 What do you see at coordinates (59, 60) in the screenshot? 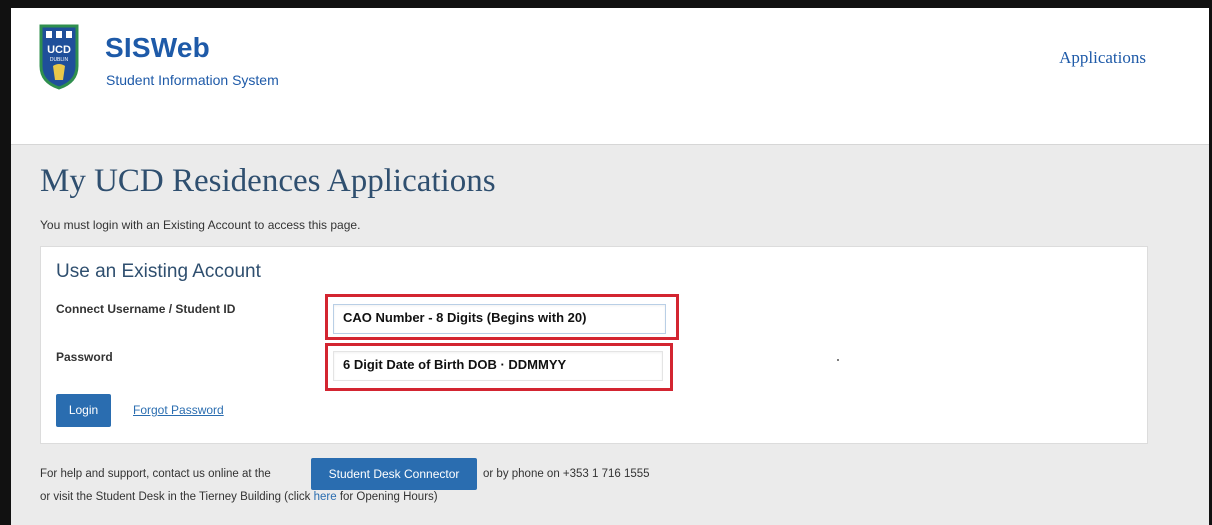
I see `svg-text: DUBLIN` at bounding box center [59, 60].